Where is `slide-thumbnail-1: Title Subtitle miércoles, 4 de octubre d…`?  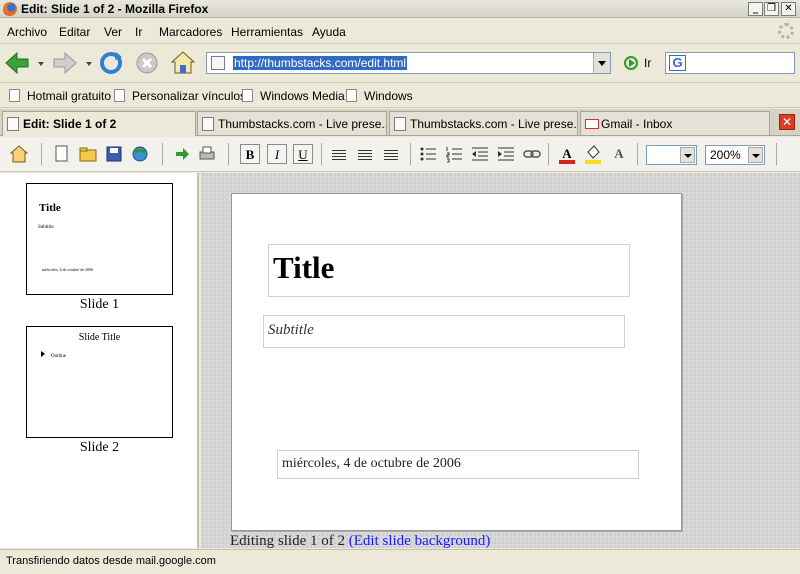 slide-thumbnail-1: Title Subtitle miércoles, 4 de octubre d… is located at coordinates (99, 239).